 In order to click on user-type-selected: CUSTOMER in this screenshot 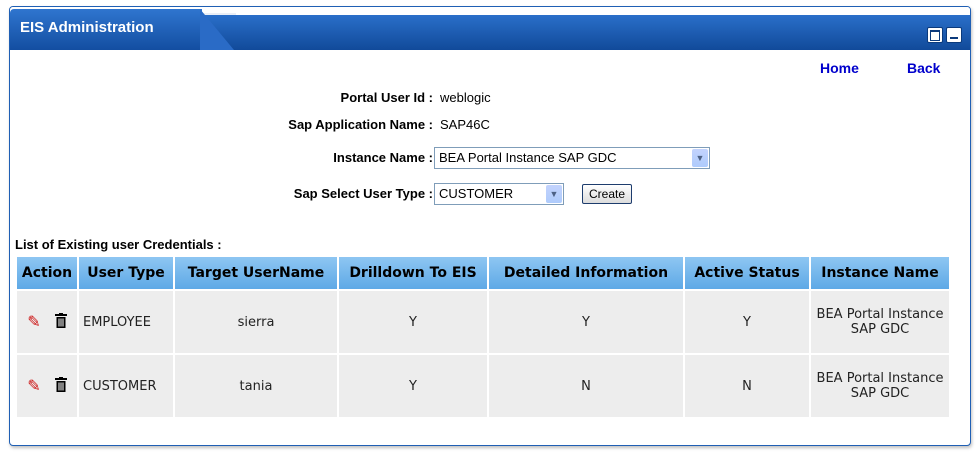, I will do `click(476, 193)`.